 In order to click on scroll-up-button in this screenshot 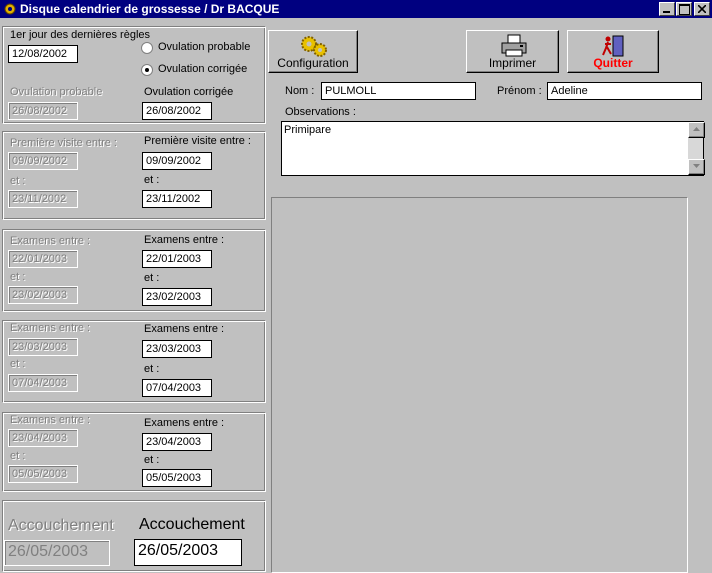, I will do `click(696, 130)`.